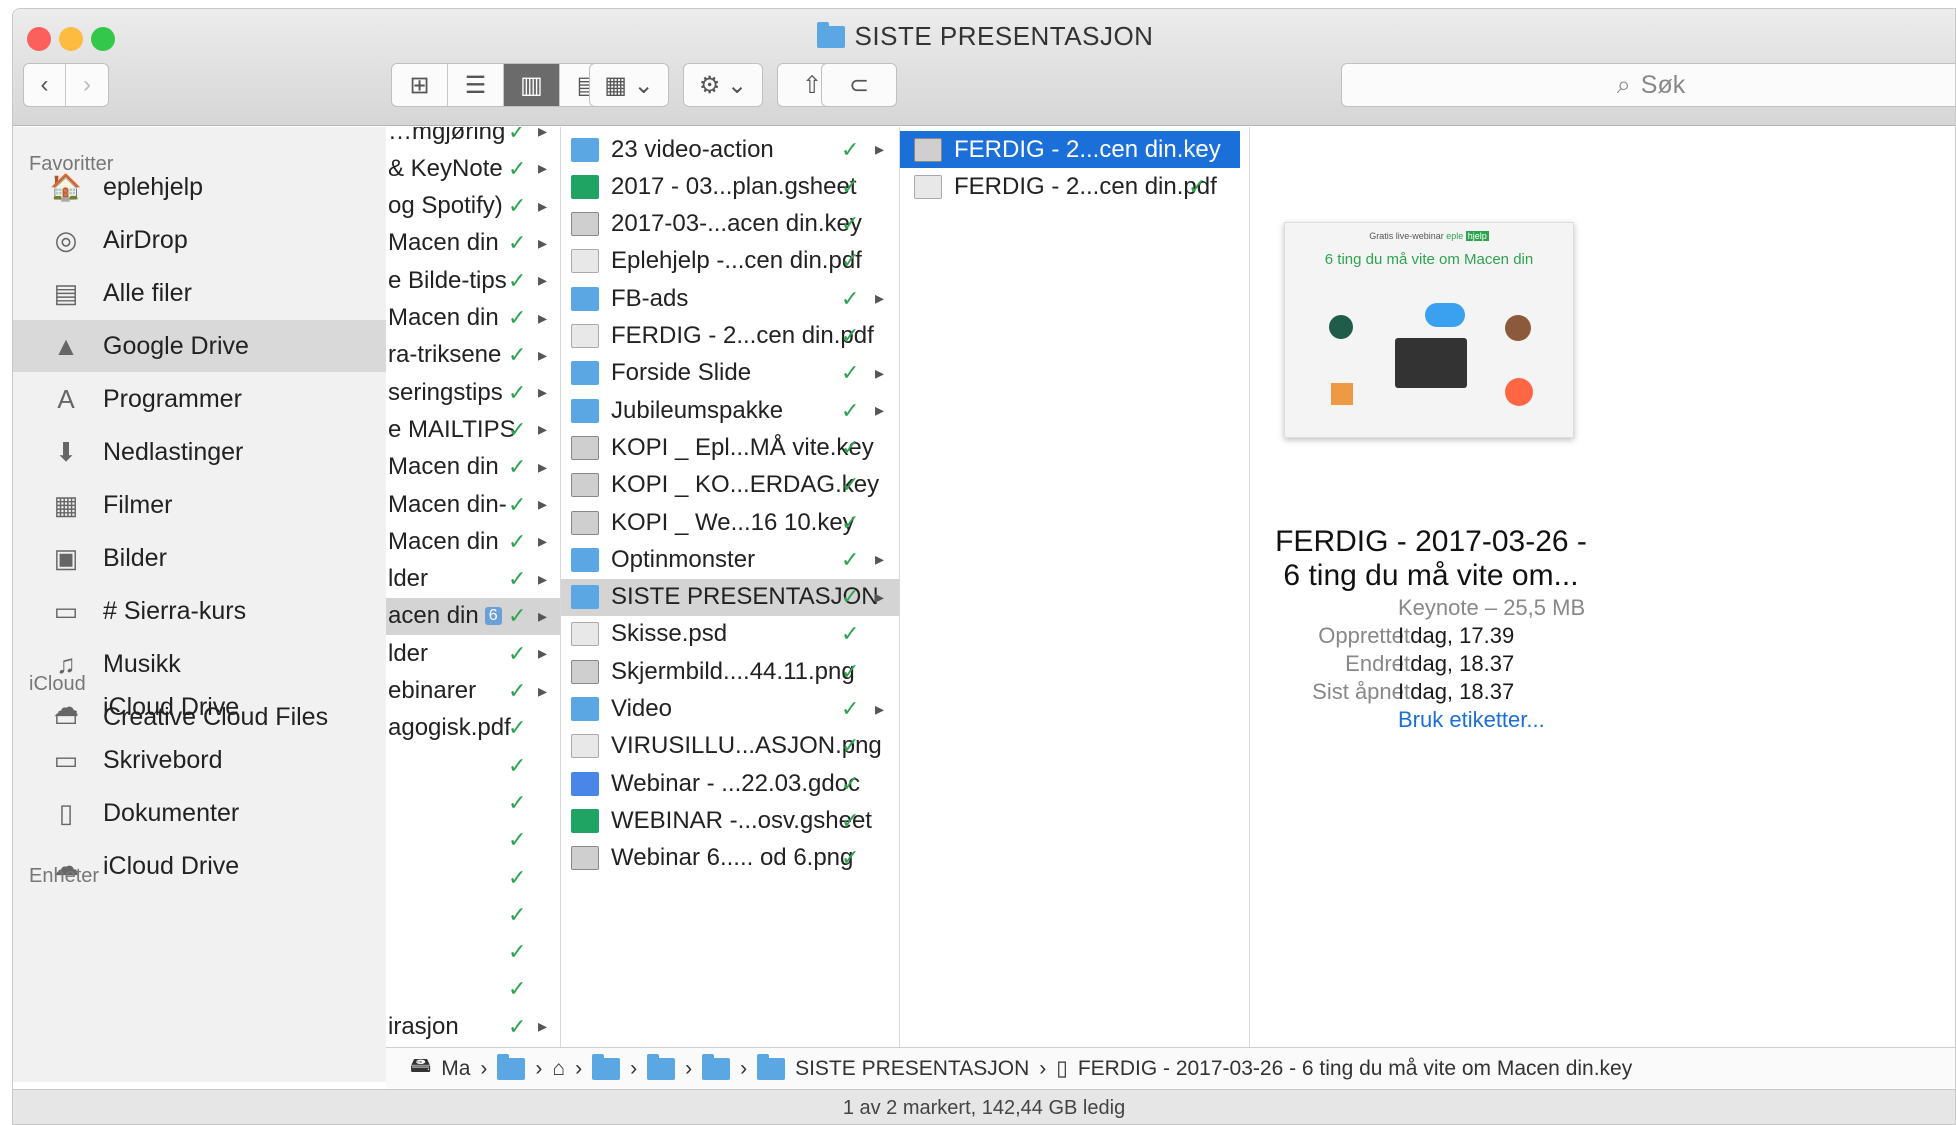 This screenshot has height=1125, width=1956. What do you see at coordinates (66, 451) in the screenshot?
I see `sidebar-item-icon: ⬇` at bounding box center [66, 451].